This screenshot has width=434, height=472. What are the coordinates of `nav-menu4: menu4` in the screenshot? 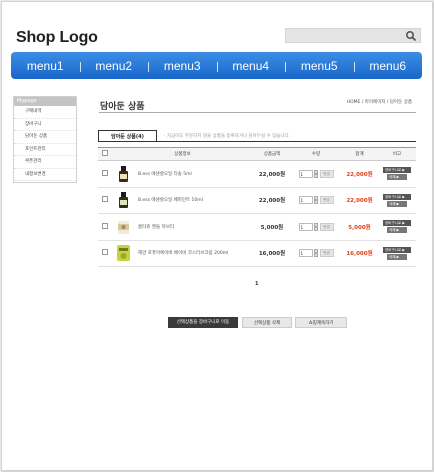 It's located at (251, 66).